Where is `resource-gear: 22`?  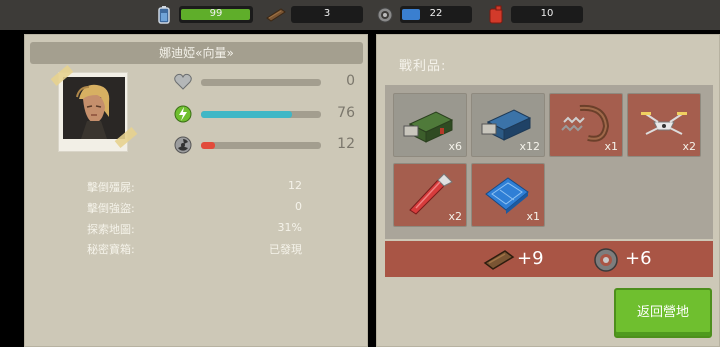
resource-gear: 22 is located at coordinates (426, 14).